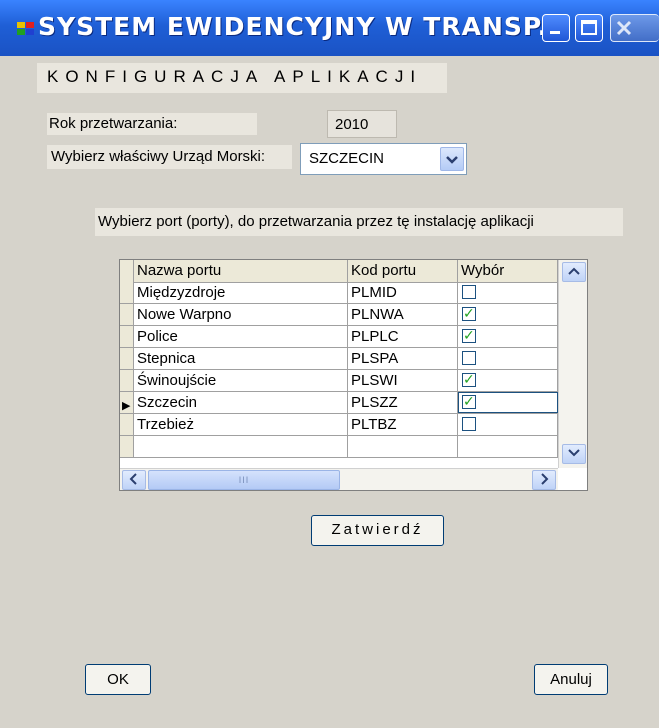 Image resolution: width=659 pixels, height=728 pixels. Describe the element at coordinates (403, 271) in the screenshot. I see `column-header-code: Kod portu` at that location.